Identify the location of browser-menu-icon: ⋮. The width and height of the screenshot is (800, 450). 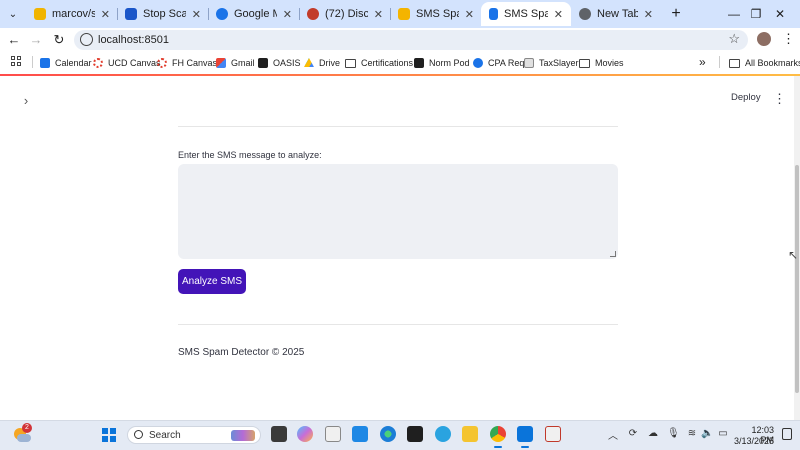
(788, 39).